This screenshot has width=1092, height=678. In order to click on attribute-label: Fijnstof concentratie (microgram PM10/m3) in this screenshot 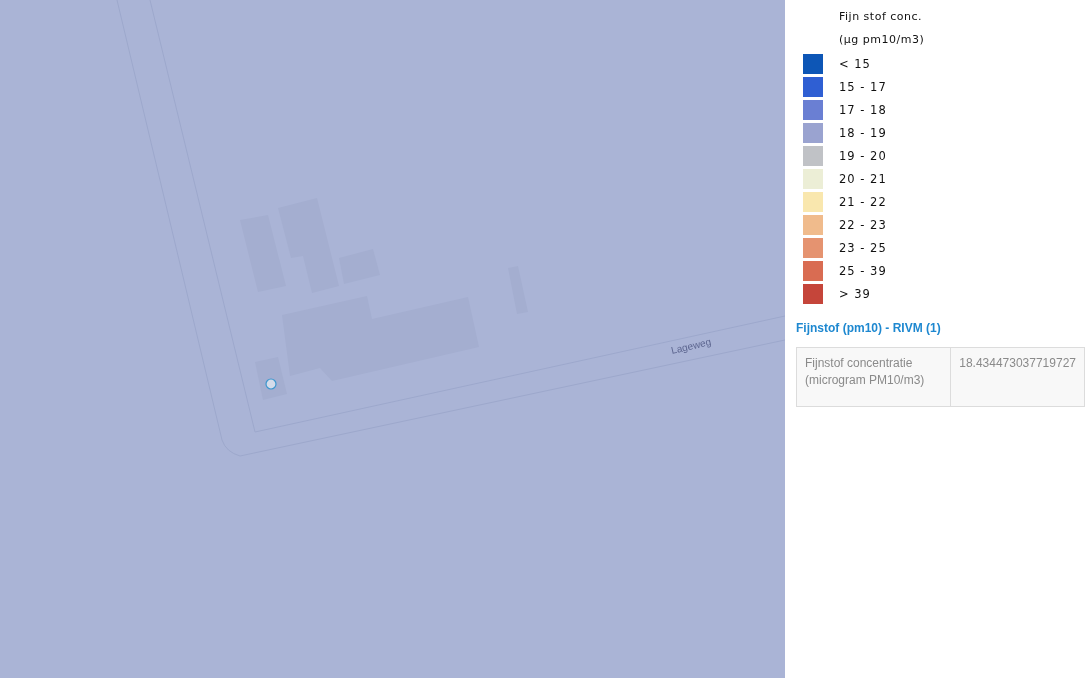, I will do `click(873, 377)`.